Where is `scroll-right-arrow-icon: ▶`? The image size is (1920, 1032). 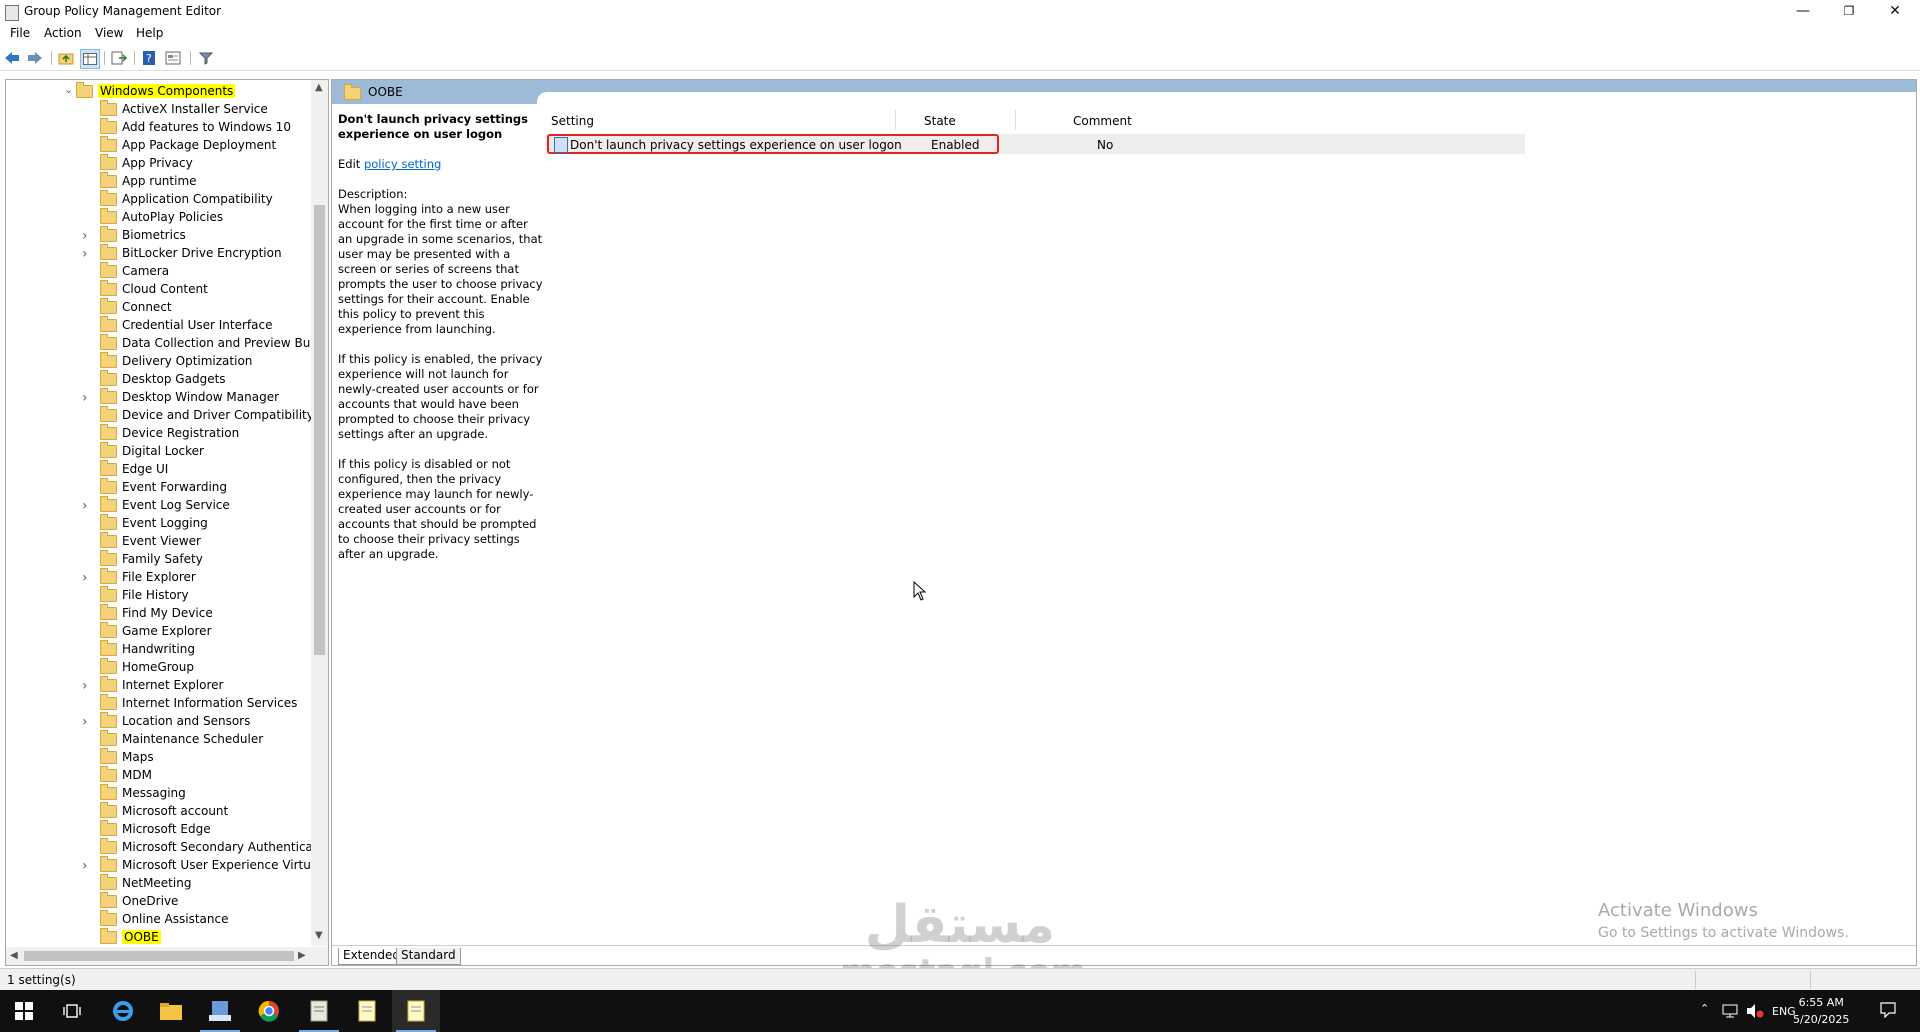
scroll-right-arrow-icon: ▶ is located at coordinates (302, 955).